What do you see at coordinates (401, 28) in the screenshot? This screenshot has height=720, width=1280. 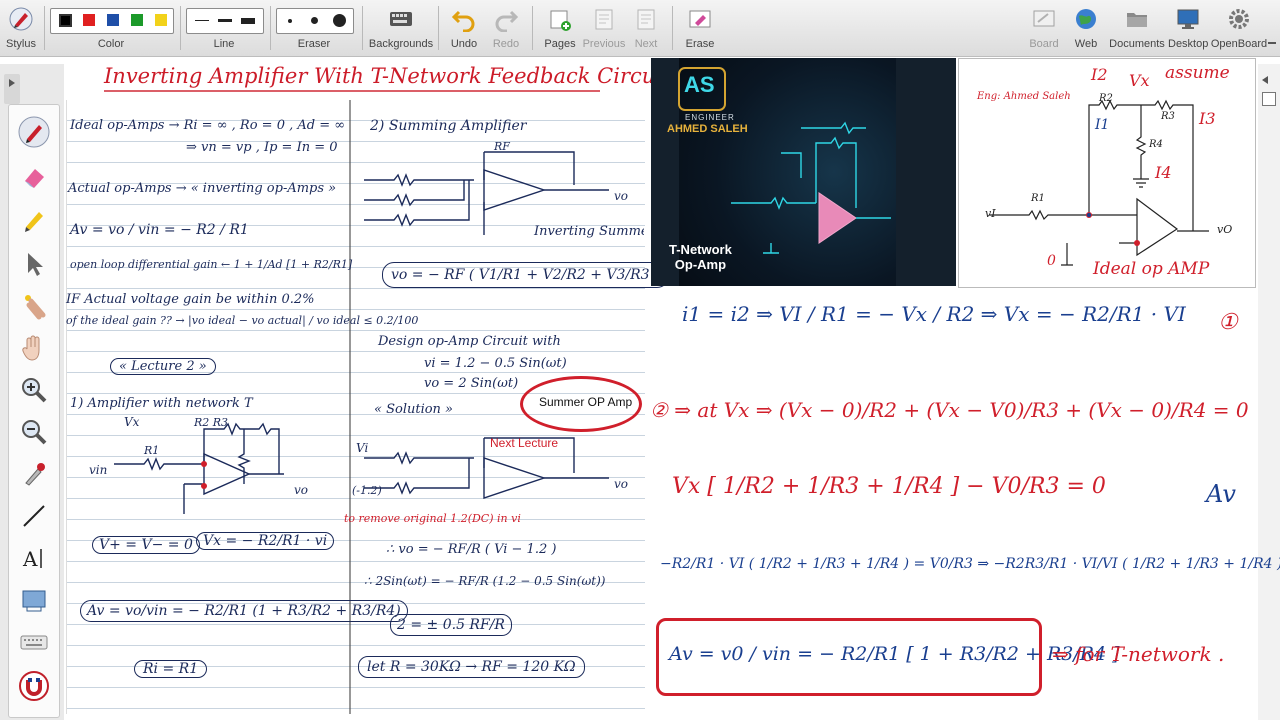 I see `backgrounds-button: Backgrounds` at bounding box center [401, 28].